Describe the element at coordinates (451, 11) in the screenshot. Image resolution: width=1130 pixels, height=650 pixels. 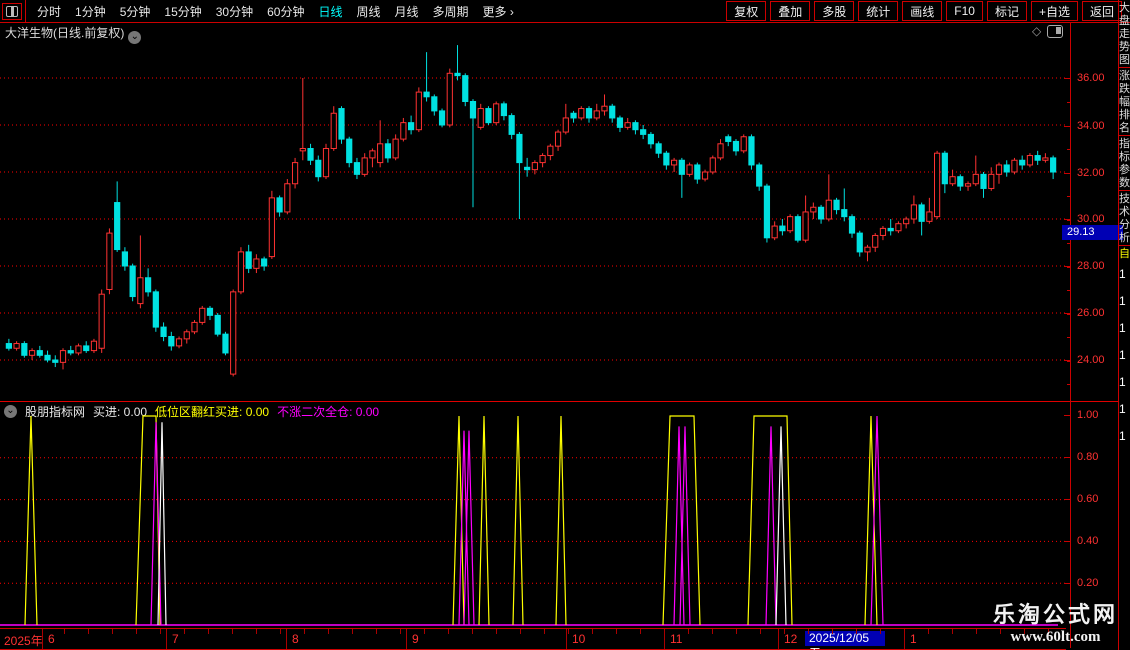
I see `period-tab-多周期: 多周期` at that location.